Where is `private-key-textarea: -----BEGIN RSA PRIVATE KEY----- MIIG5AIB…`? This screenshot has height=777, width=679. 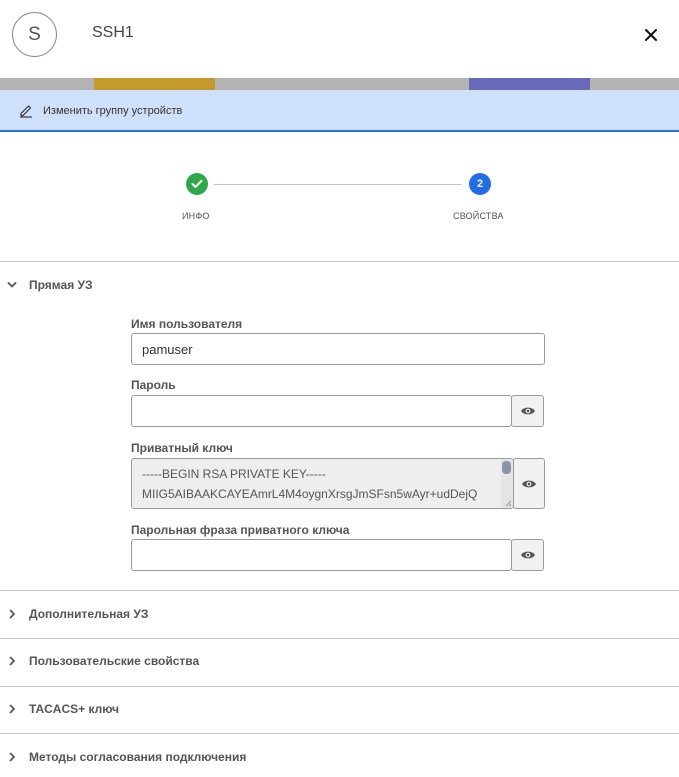 private-key-textarea: -----BEGIN RSA PRIVATE KEY----- MIIG5AIB… is located at coordinates (322, 483).